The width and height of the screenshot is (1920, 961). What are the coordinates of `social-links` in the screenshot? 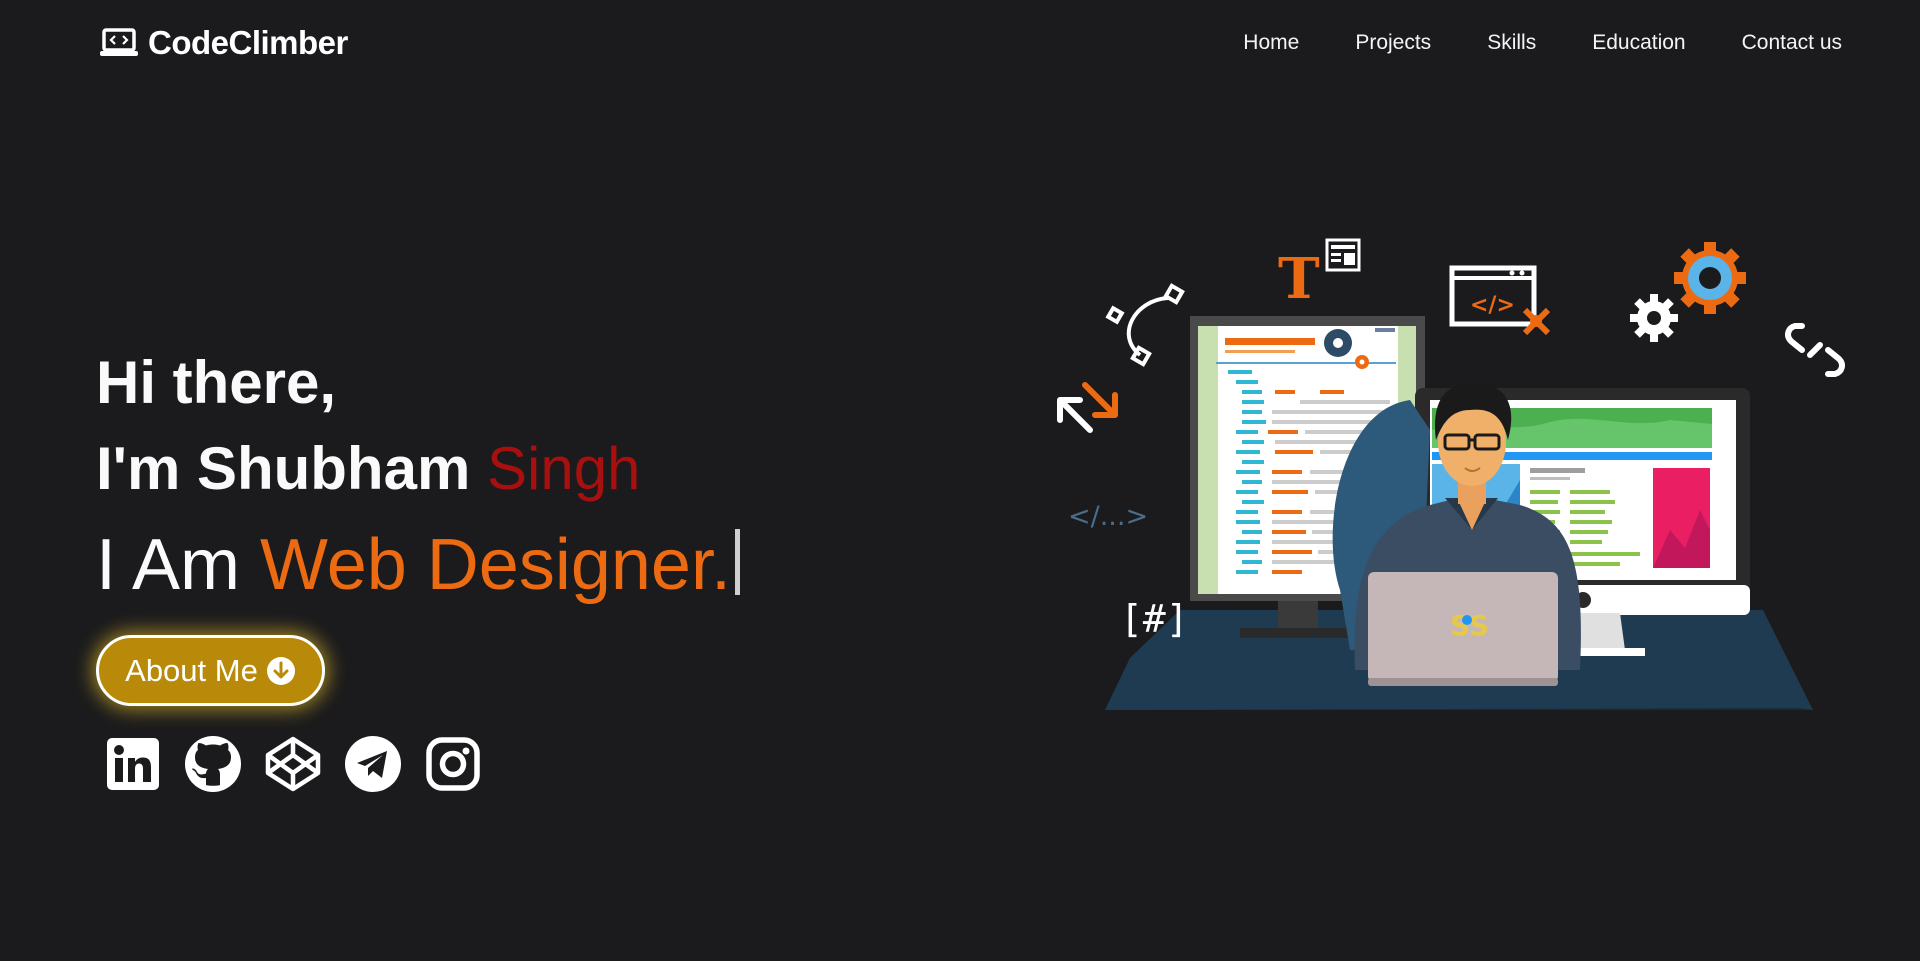 It's located at (293, 764).